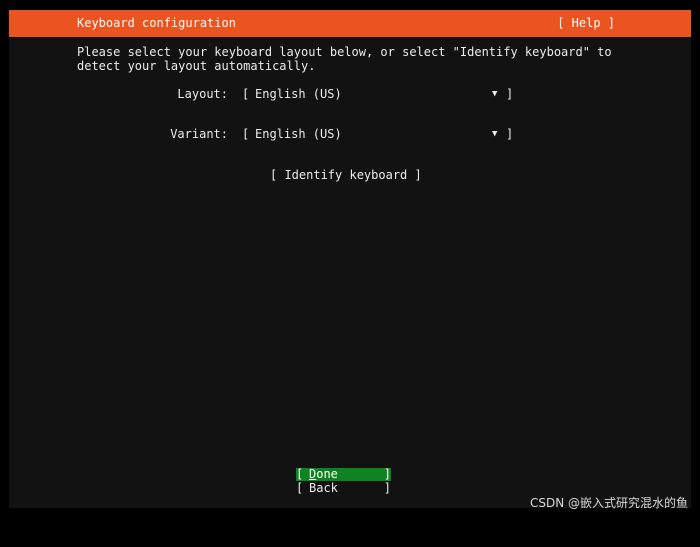  Describe the element at coordinates (298, 134) in the screenshot. I see `variant-select-value: English (US)` at that location.